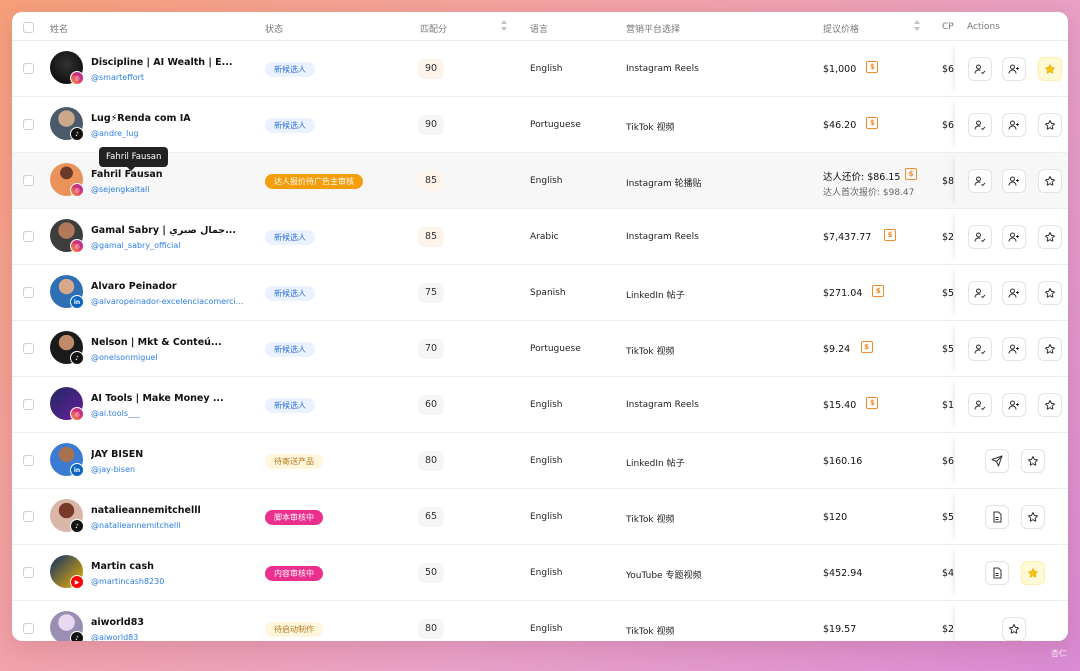  What do you see at coordinates (120, 189) in the screenshot?
I see `creator-handle: @sejengkaltali` at bounding box center [120, 189].